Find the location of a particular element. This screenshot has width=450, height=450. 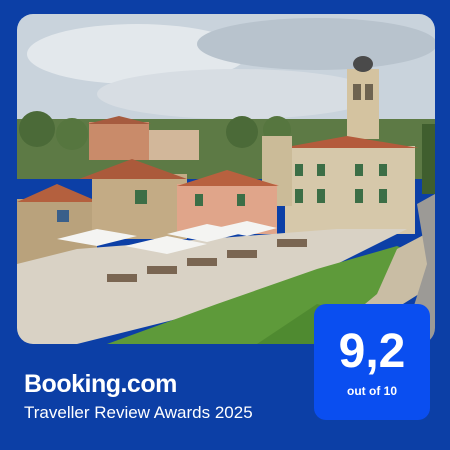

booking-logo: Booking.com is located at coordinates (100, 384).